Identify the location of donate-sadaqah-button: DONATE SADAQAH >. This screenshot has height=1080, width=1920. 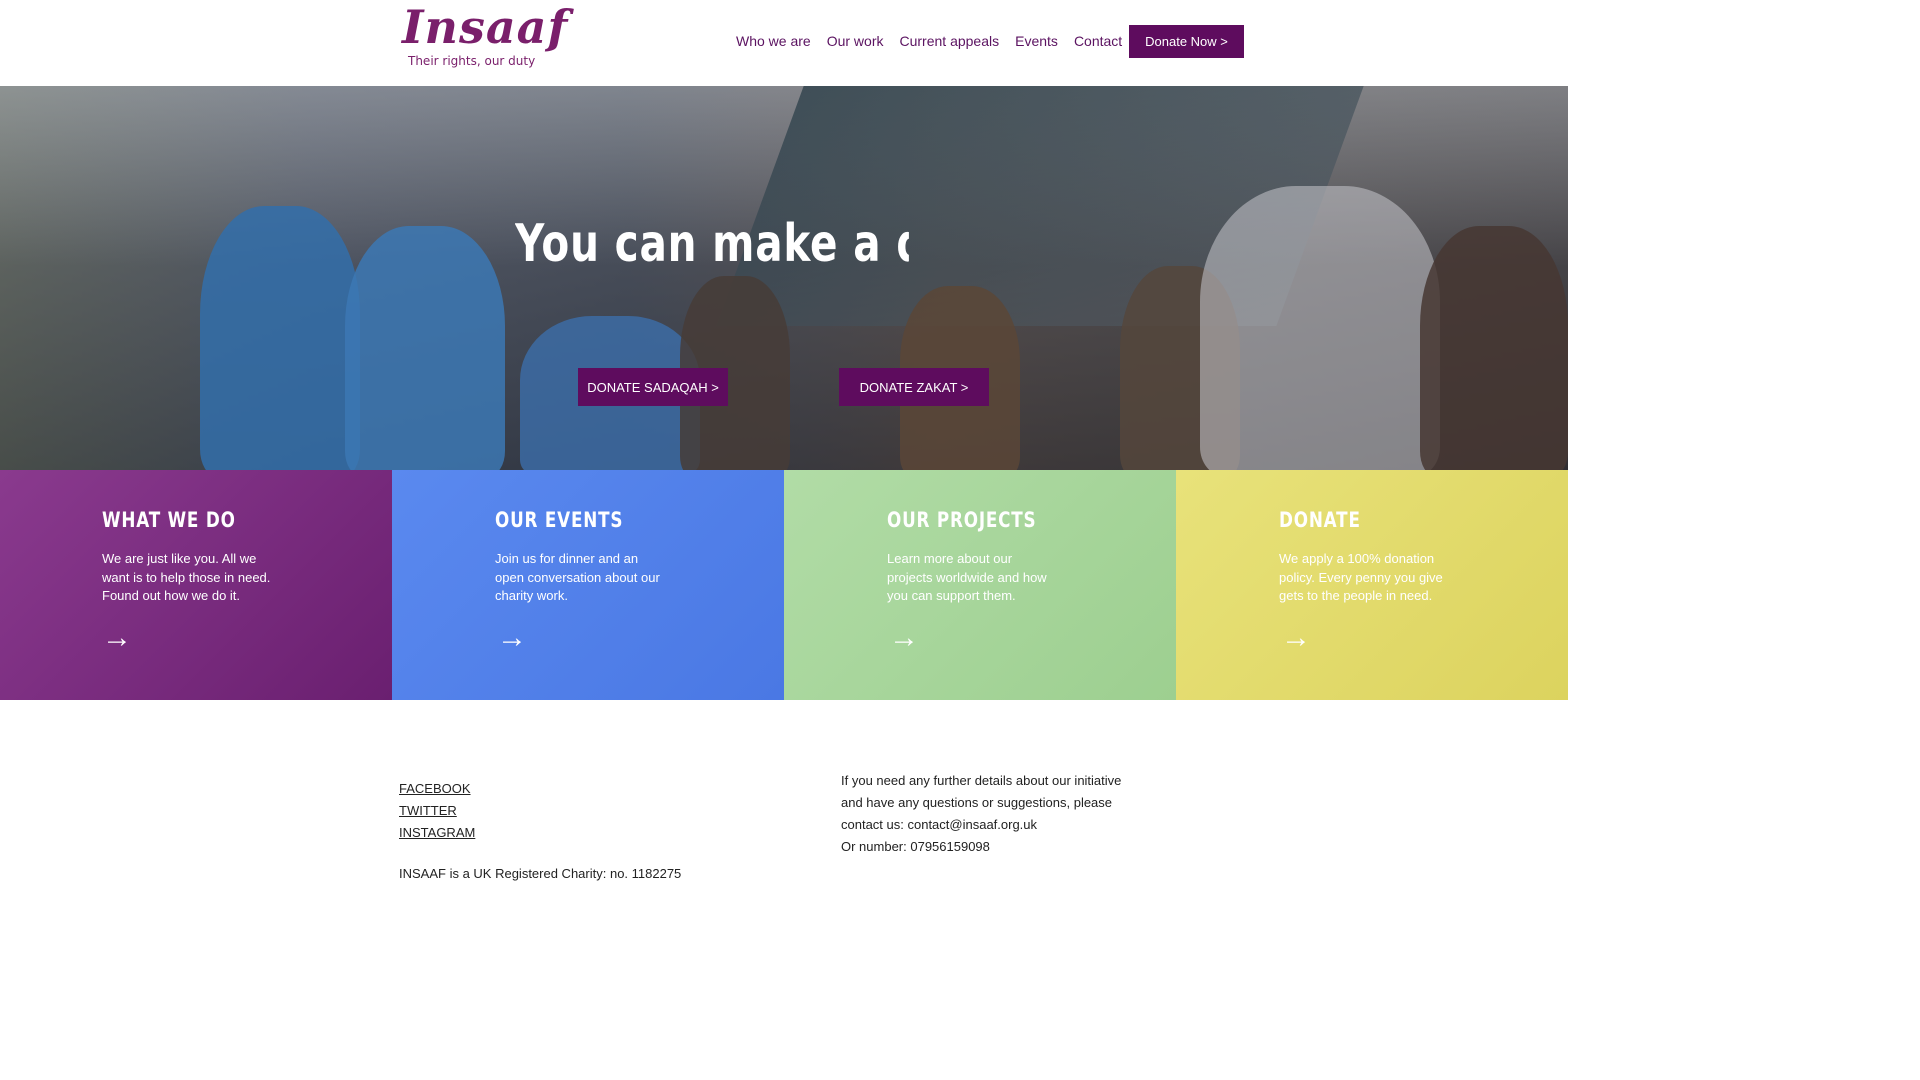
(653, 387).